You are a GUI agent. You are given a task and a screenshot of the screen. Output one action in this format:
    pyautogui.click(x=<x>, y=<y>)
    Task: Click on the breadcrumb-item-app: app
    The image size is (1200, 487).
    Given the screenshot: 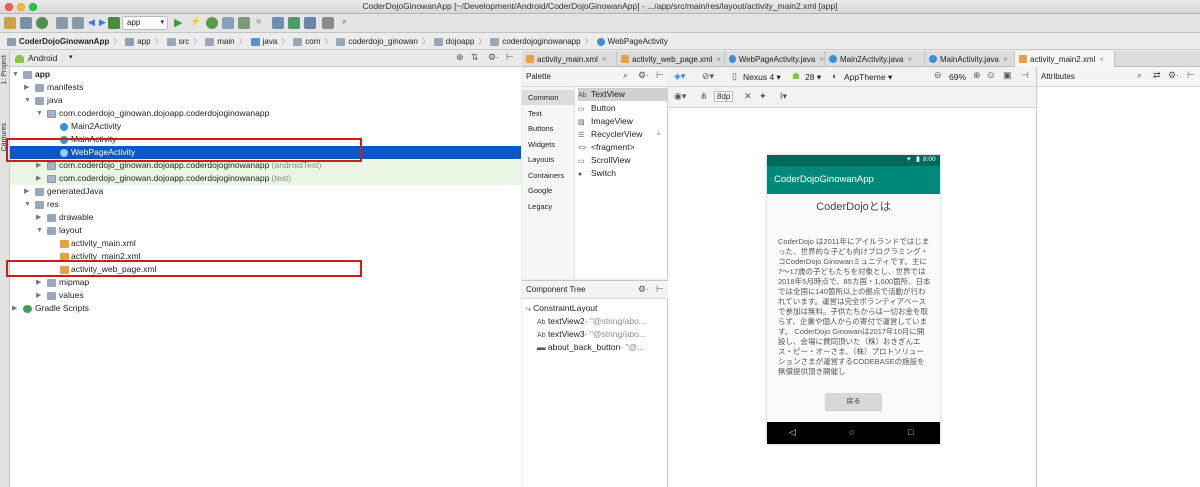 What is the action you would take?
    pyautogui.click(x=137, y=41)
    